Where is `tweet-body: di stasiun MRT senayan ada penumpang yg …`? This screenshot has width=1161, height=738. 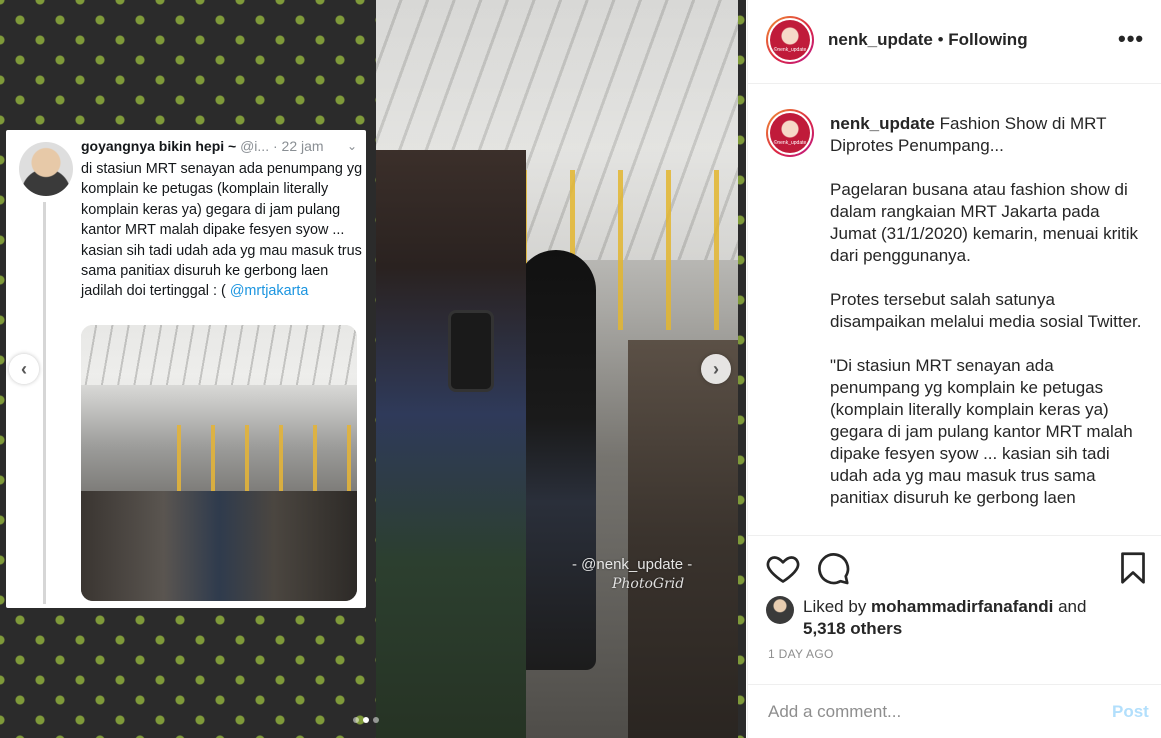
tweet-body: di stasiun MRT senayan ada penumpang yg … is located at coordinates (222, 230).